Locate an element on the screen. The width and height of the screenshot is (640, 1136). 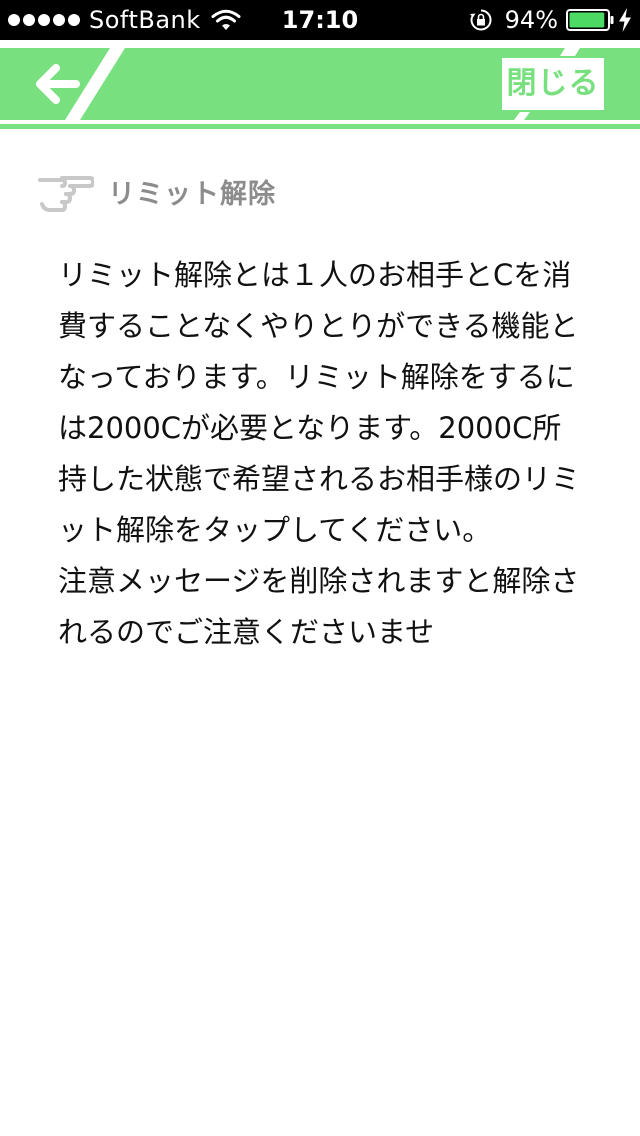
charging-bolt-icon is located at coordinates (625, 20).